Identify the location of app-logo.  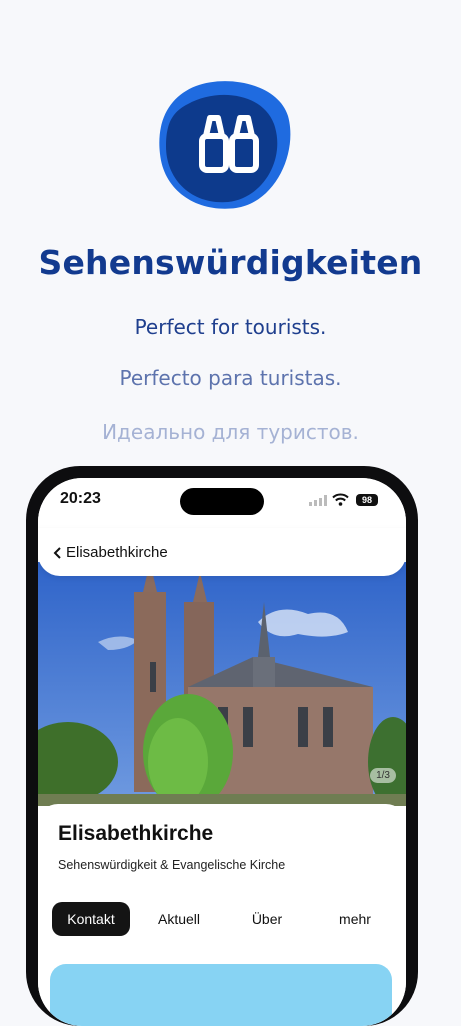
(225, 146).